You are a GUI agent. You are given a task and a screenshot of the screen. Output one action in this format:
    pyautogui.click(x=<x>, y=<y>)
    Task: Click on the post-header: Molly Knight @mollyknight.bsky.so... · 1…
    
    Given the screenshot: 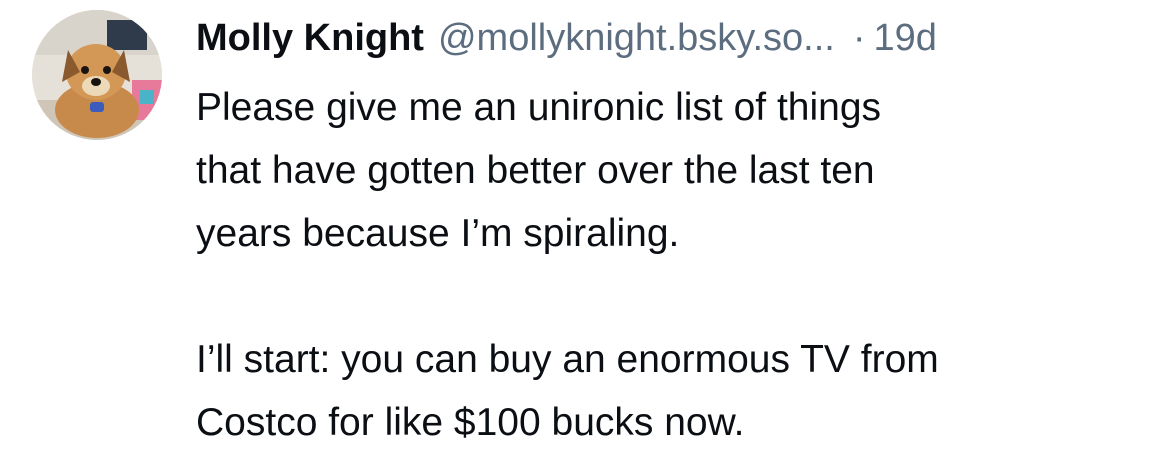 What is the action you would take?
    pyautogui.click(x=676, y=38)
    